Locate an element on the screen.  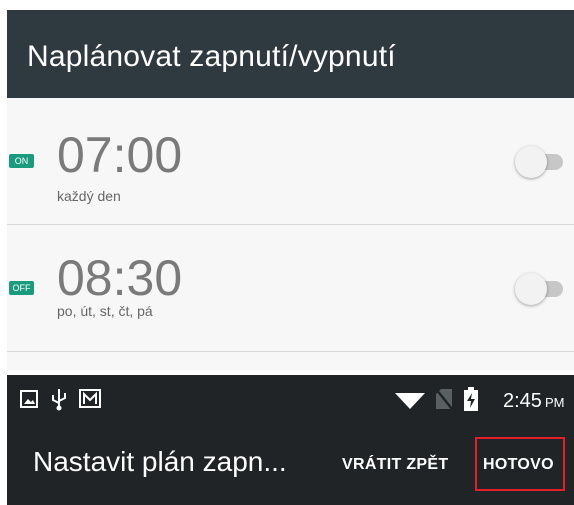
schedule-time: 07:00 is located at coordinates (119, 155).